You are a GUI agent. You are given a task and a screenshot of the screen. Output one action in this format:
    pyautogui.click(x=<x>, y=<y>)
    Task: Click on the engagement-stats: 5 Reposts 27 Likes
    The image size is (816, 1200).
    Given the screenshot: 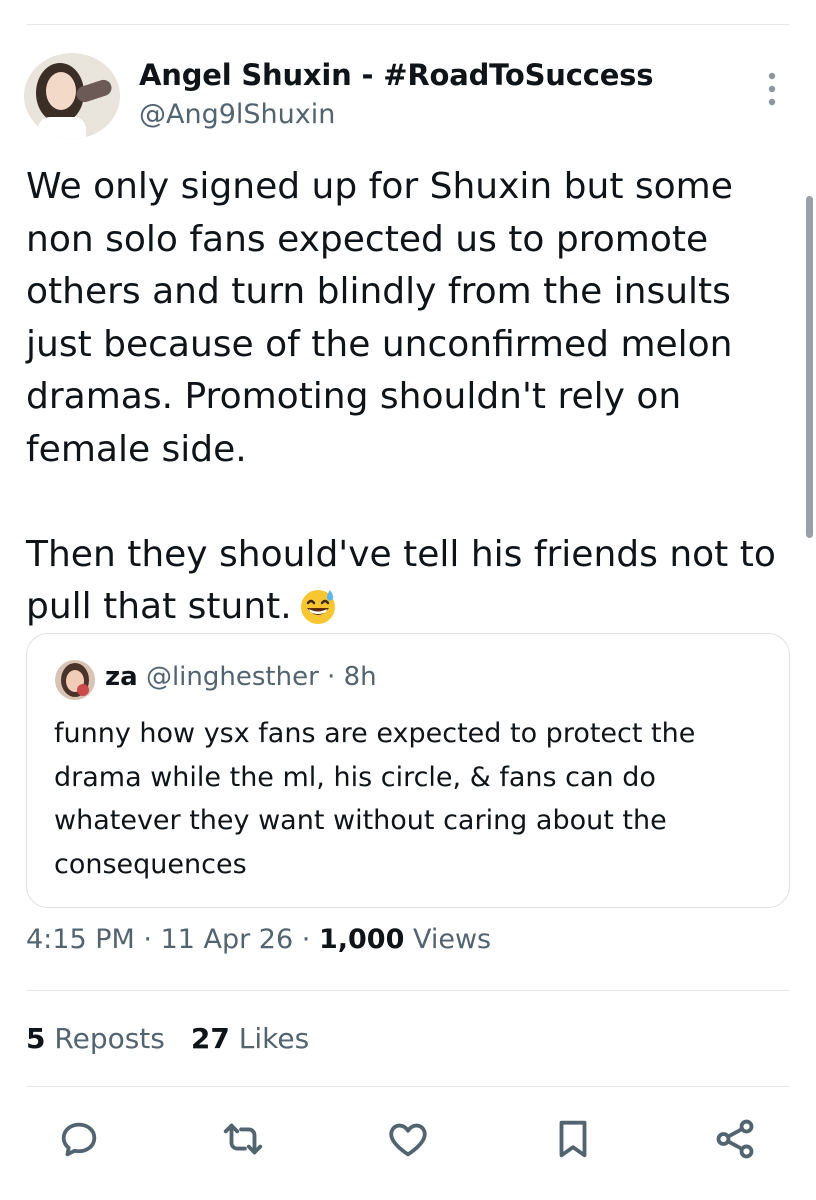 What is the action you would take?
    pyautogui.click(x=167, y=1038)
    